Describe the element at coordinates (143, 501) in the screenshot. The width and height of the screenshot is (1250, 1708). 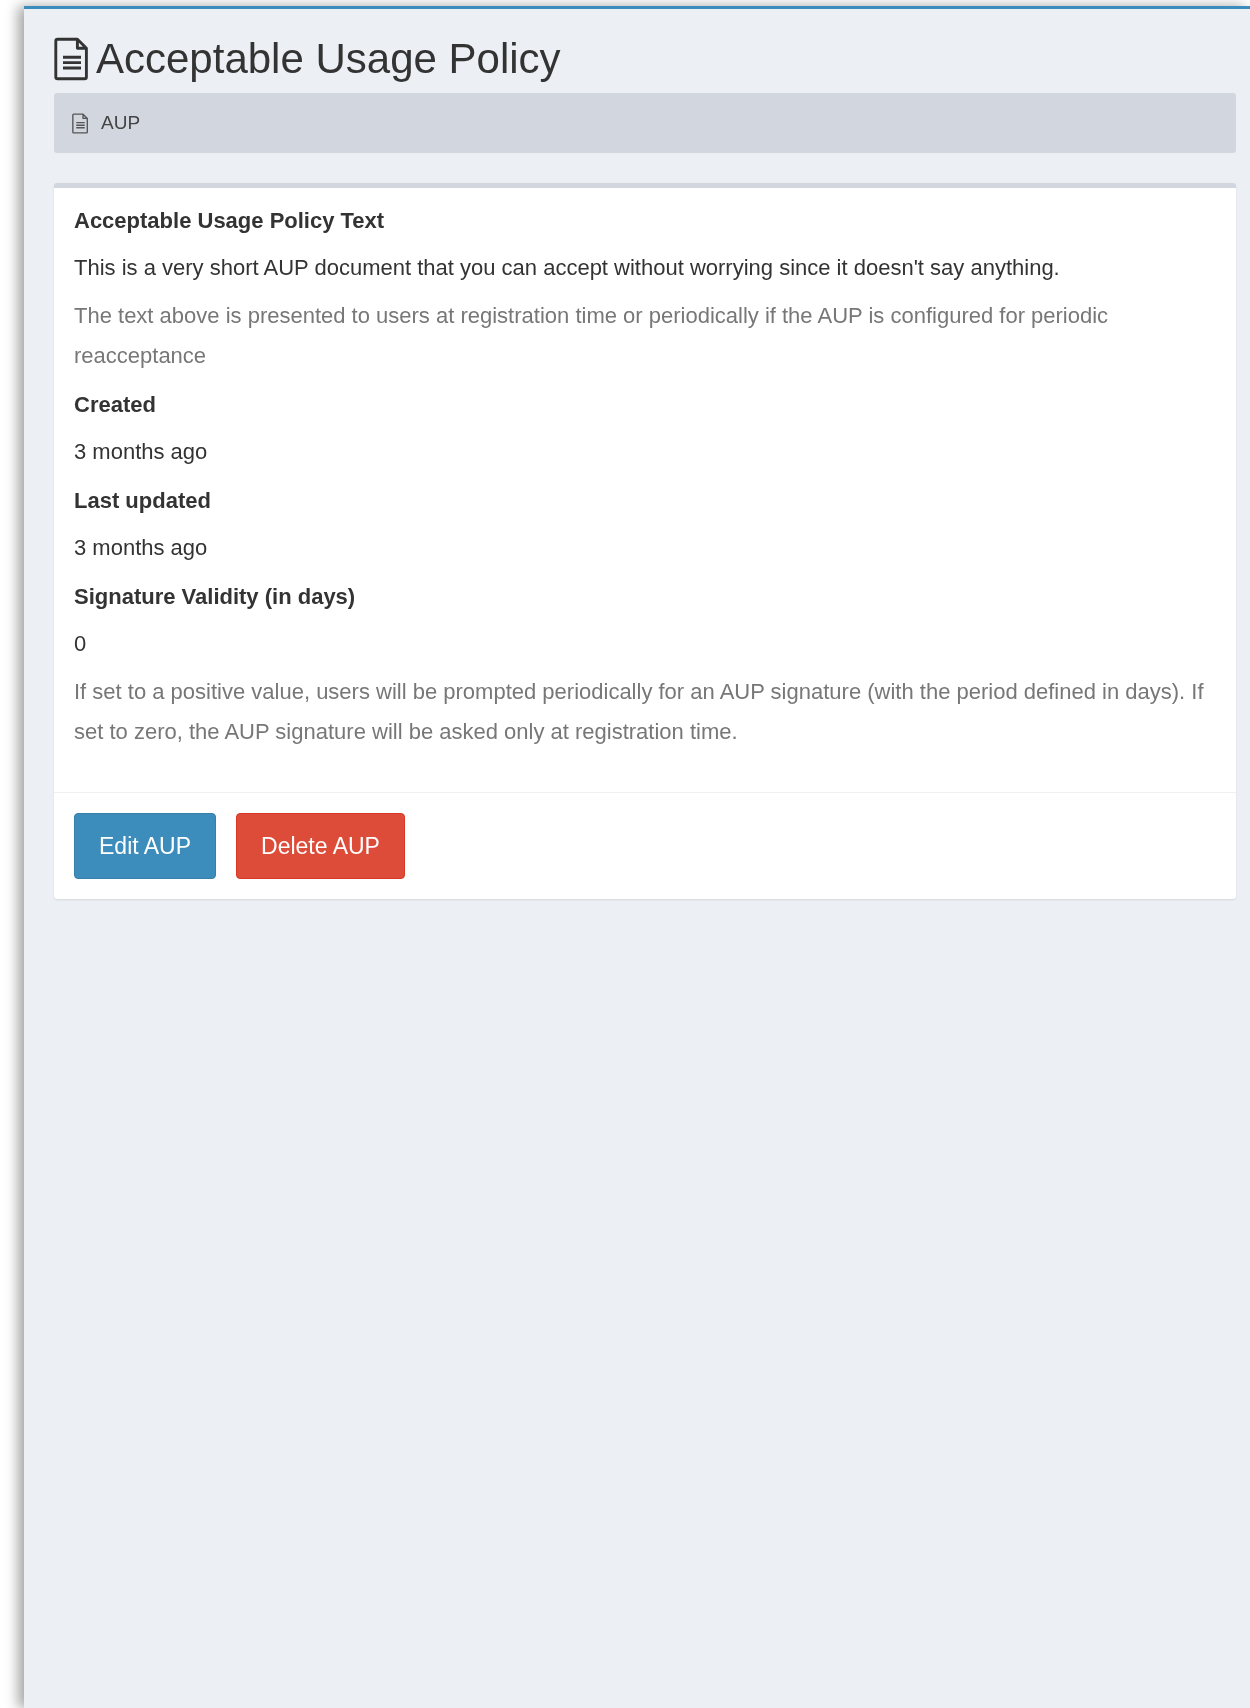
I see `field-label: Last updated` at that location.